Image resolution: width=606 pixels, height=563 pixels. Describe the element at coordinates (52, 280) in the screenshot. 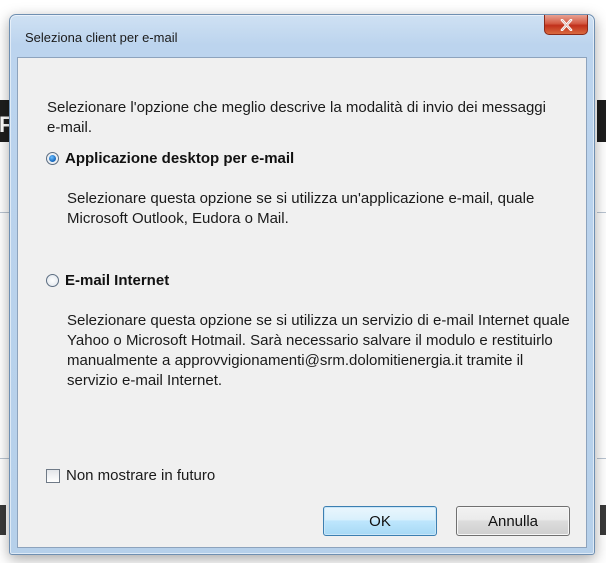

I see `radio-button-unselected` at that location.